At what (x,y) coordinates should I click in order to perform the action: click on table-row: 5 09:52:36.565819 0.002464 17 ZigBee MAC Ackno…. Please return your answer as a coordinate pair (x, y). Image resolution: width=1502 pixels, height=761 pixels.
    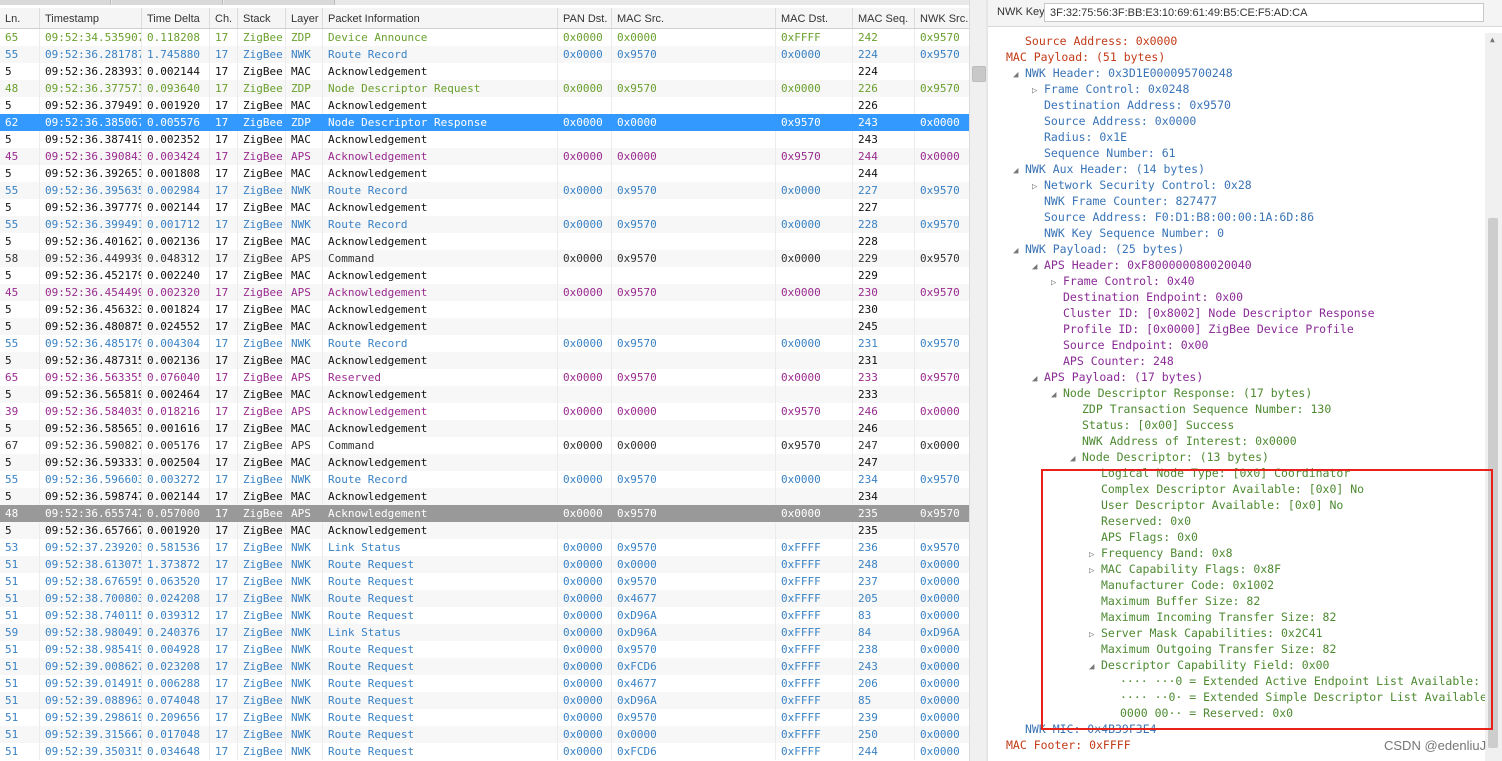
    Looking at the image, I should click on (485, 394).